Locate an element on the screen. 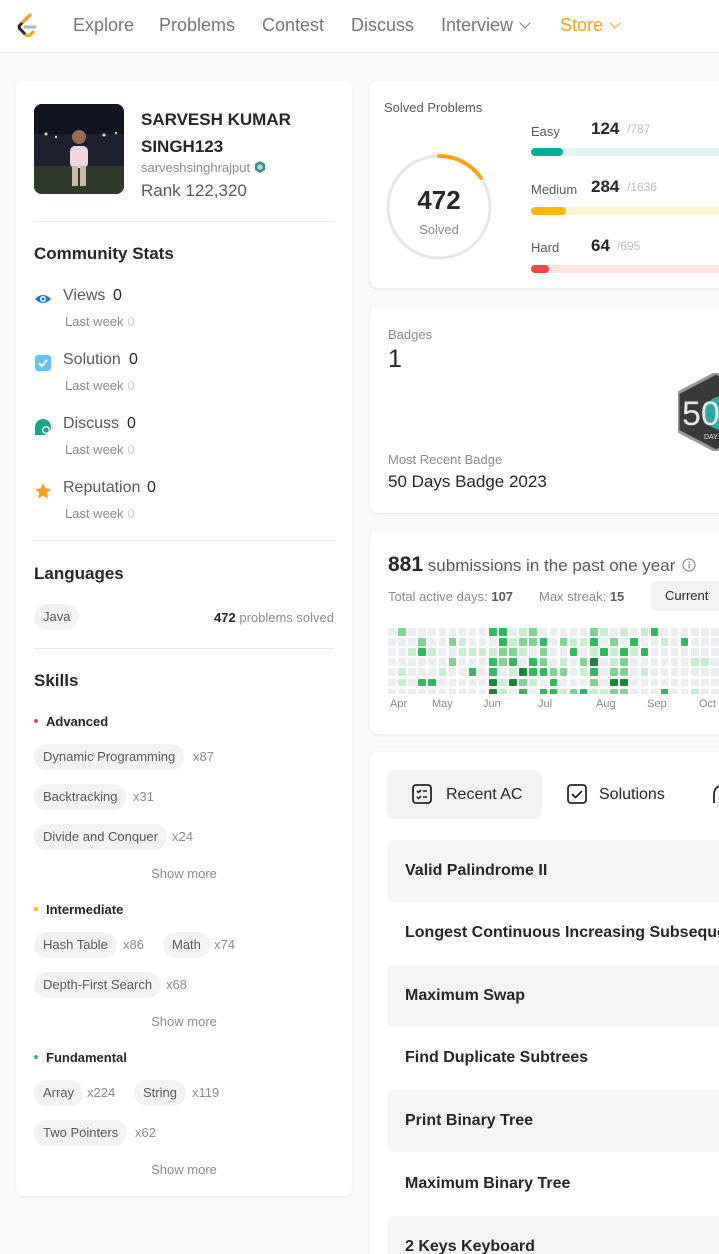 Image resolution: width=719 pixels, height=1254 pixels. show-more-intermediate: Show more is located at coordinates (184, 1021).